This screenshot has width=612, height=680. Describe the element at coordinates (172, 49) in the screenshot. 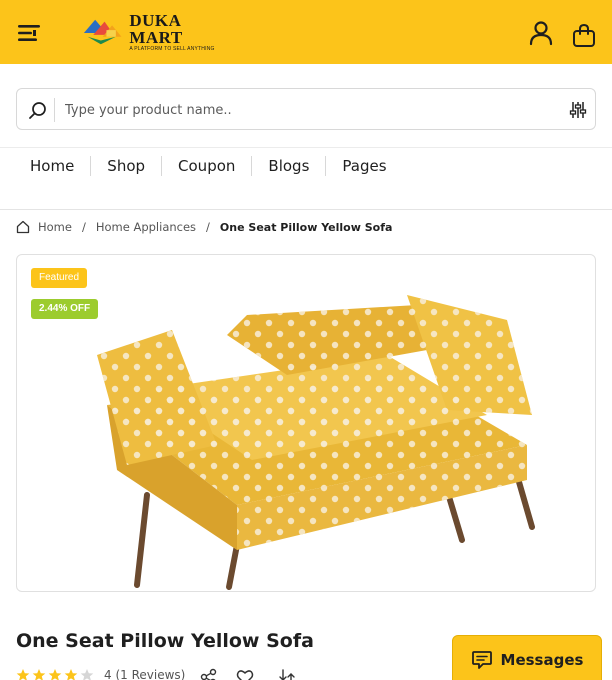

I see `logo-tagline: A PLATFORM TO SELL ANYTHING` at that location.